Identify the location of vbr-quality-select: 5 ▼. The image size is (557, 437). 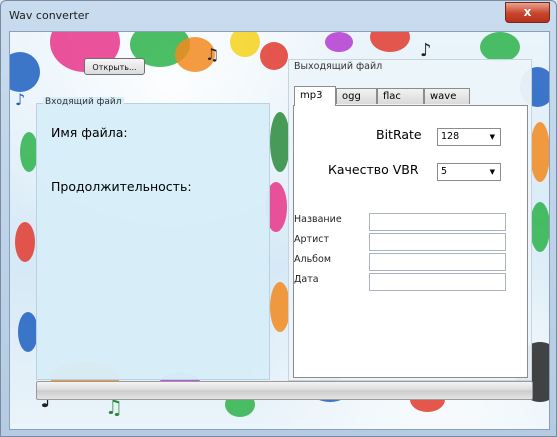
(469, 172).